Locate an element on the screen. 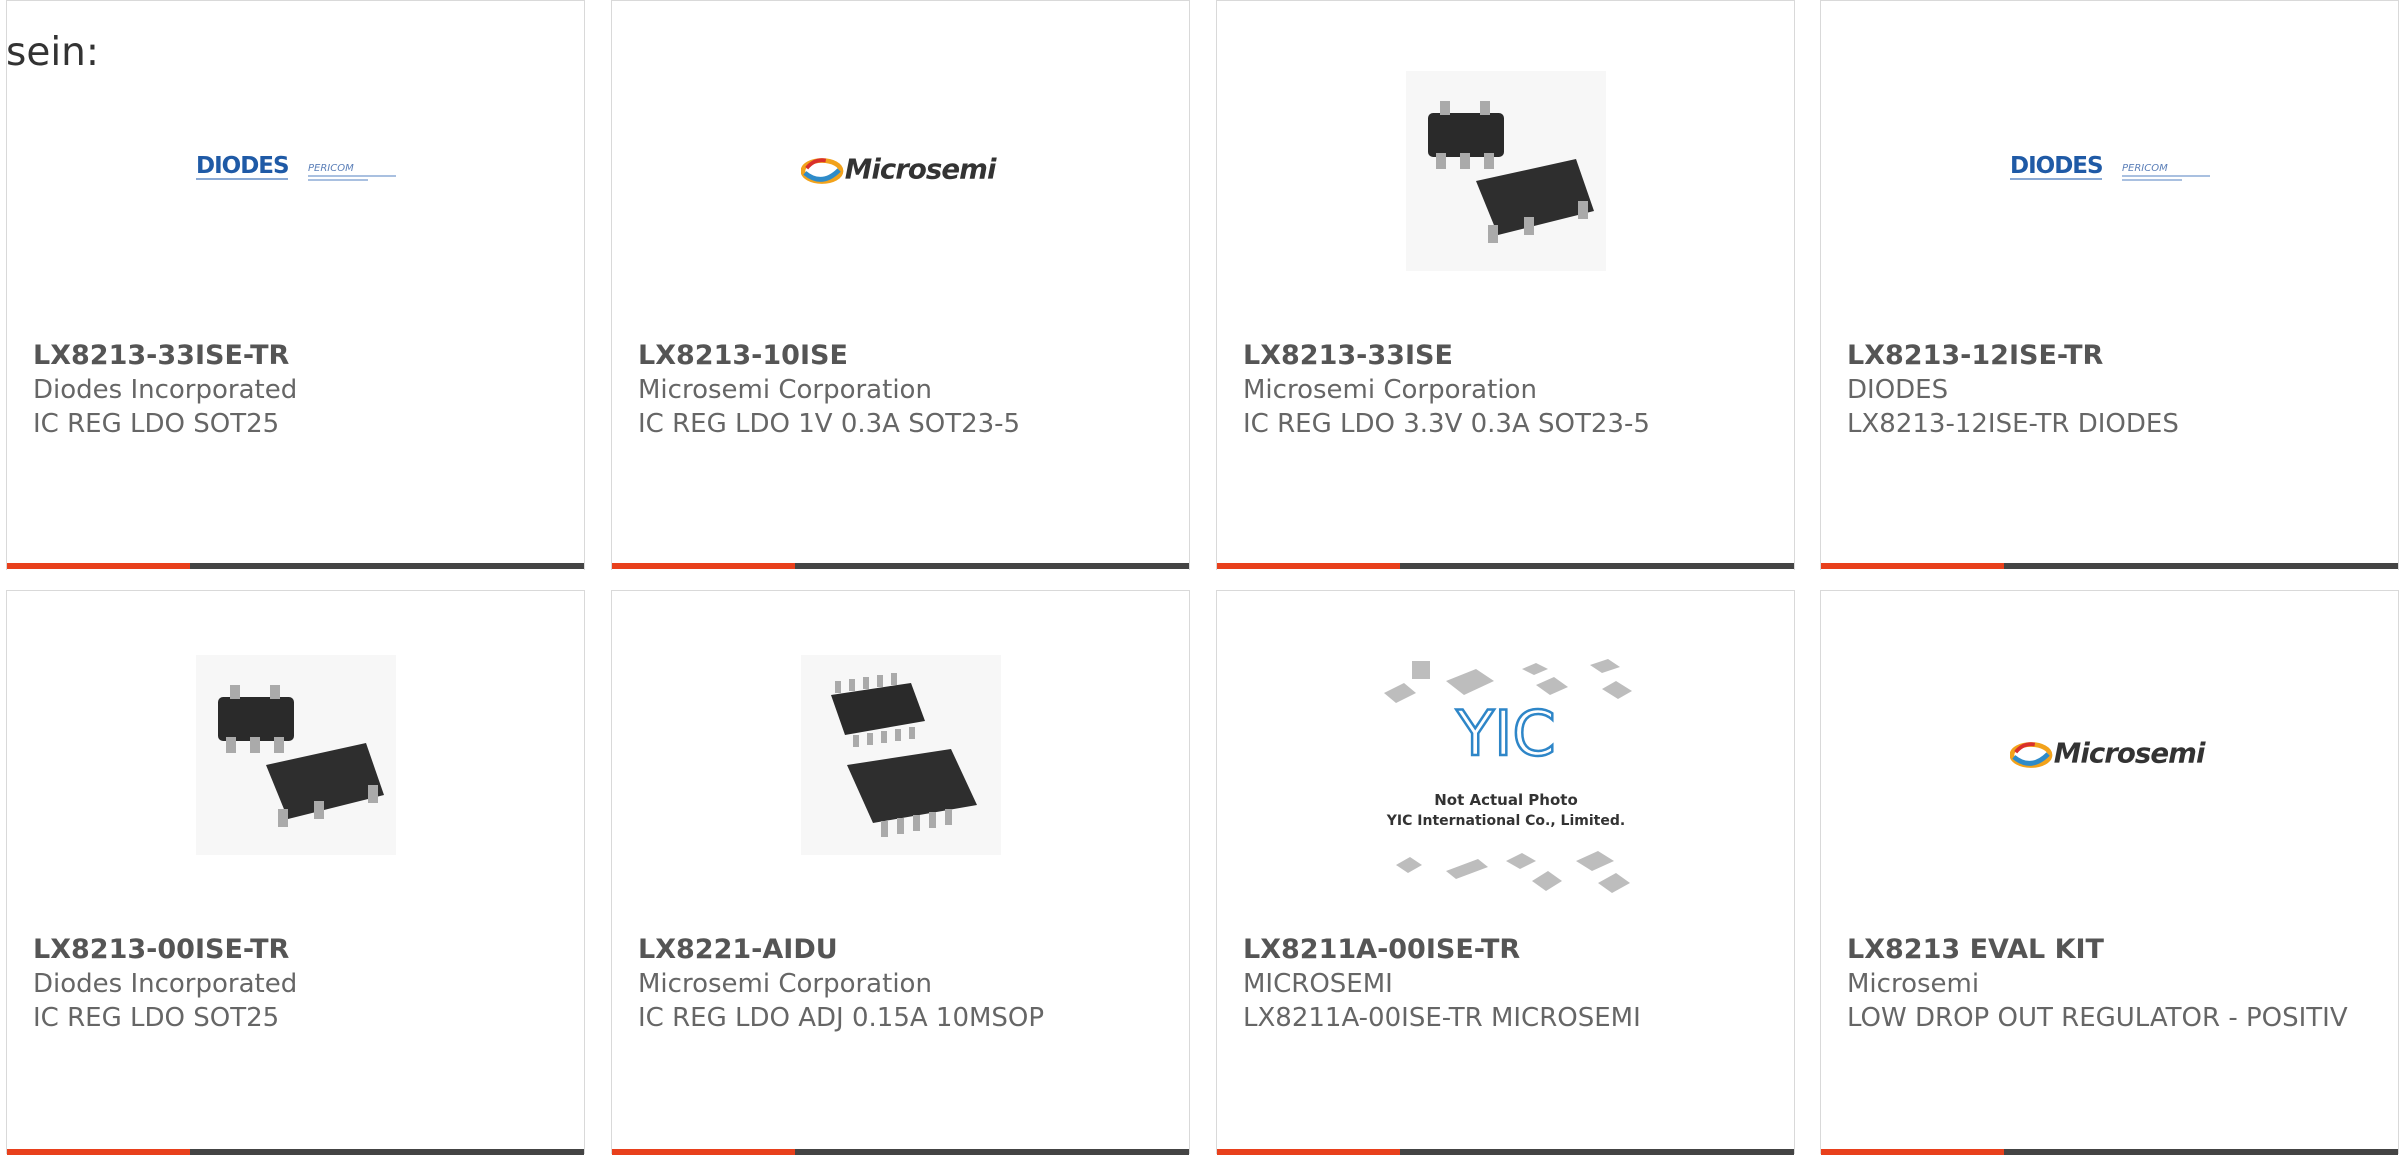  manufacturer: Microsemi is located at coordinates (1913, 984).